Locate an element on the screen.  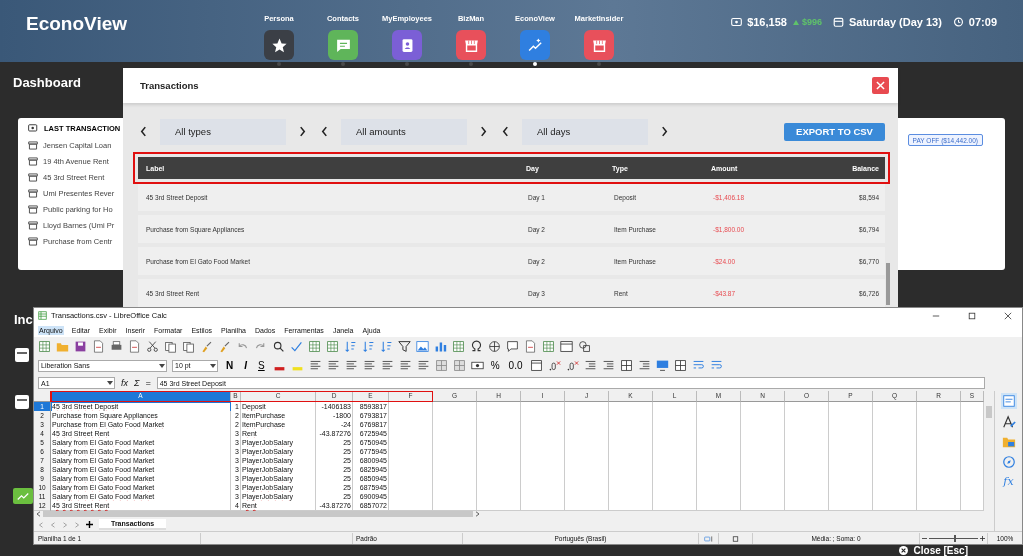
monitor-icon is located at coordinates (662, 365).